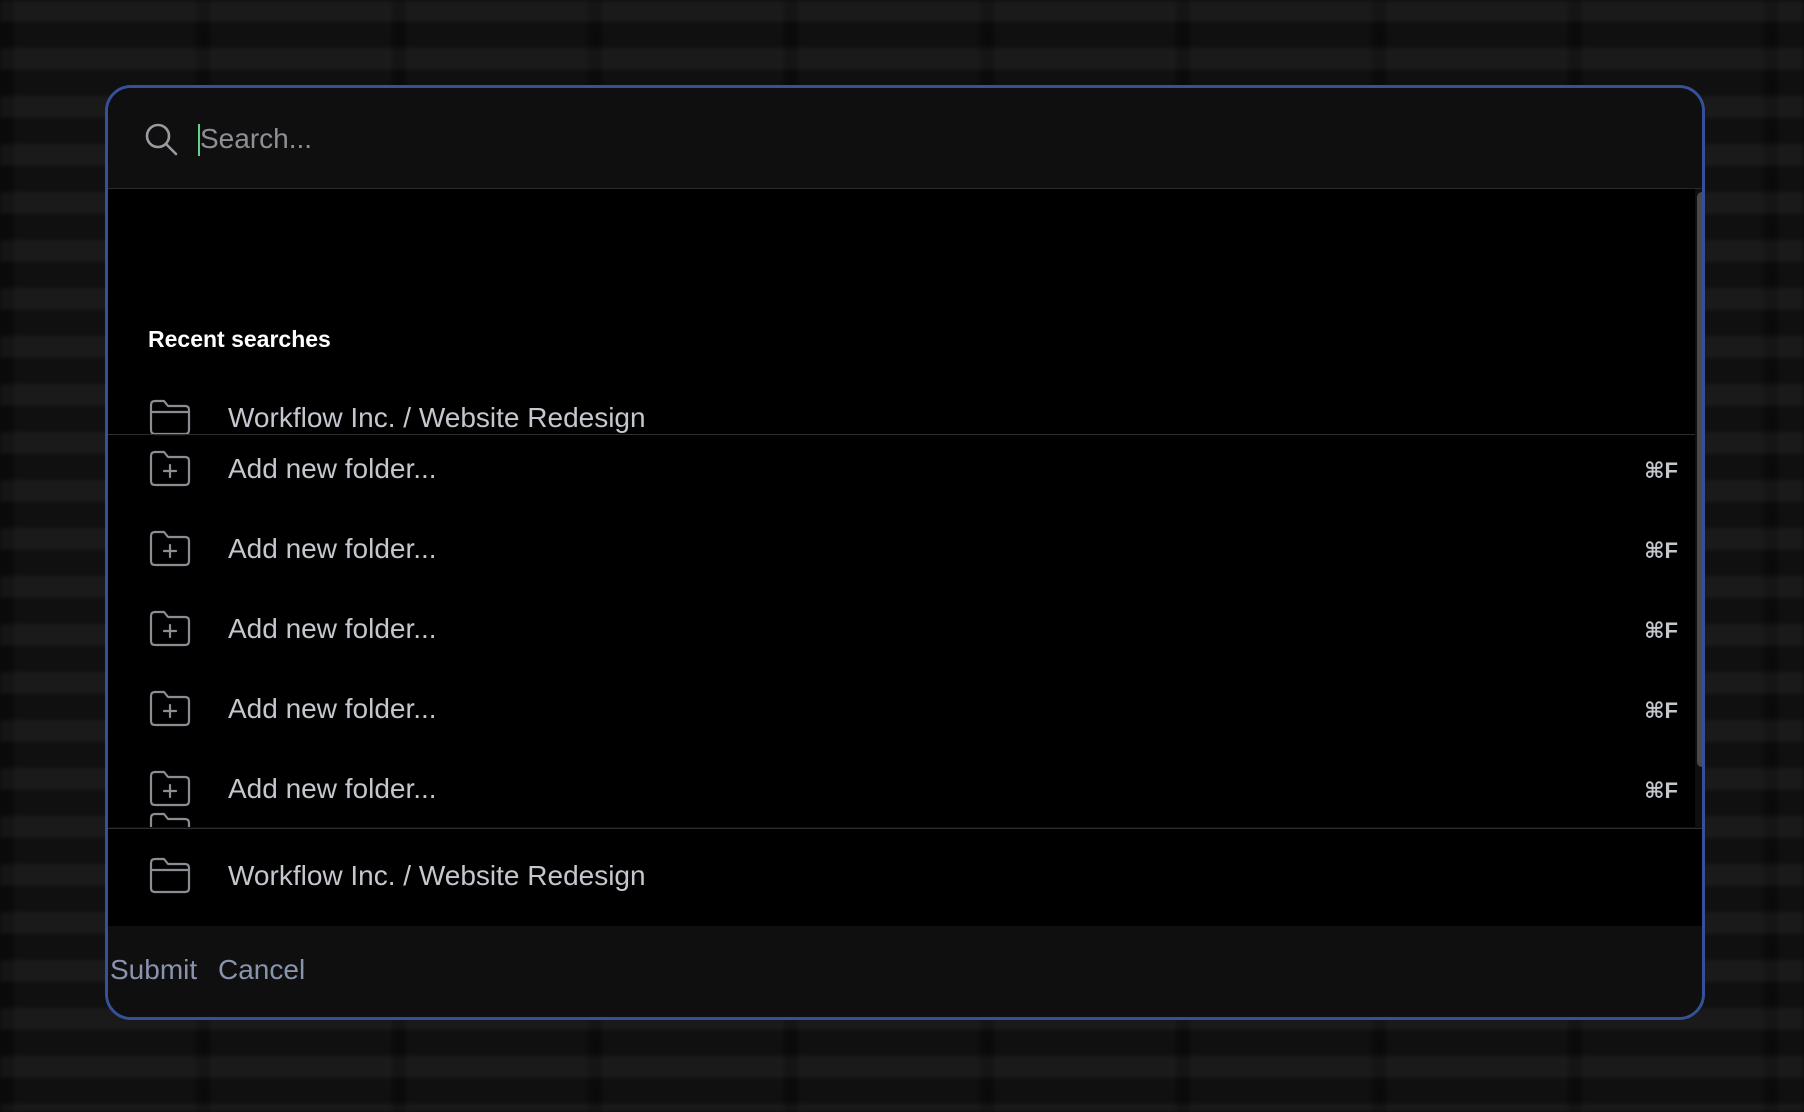  What do you see at coordinates (199, 140) in the screenshot?
I see `text-caret` at bounding box center [199, 140].